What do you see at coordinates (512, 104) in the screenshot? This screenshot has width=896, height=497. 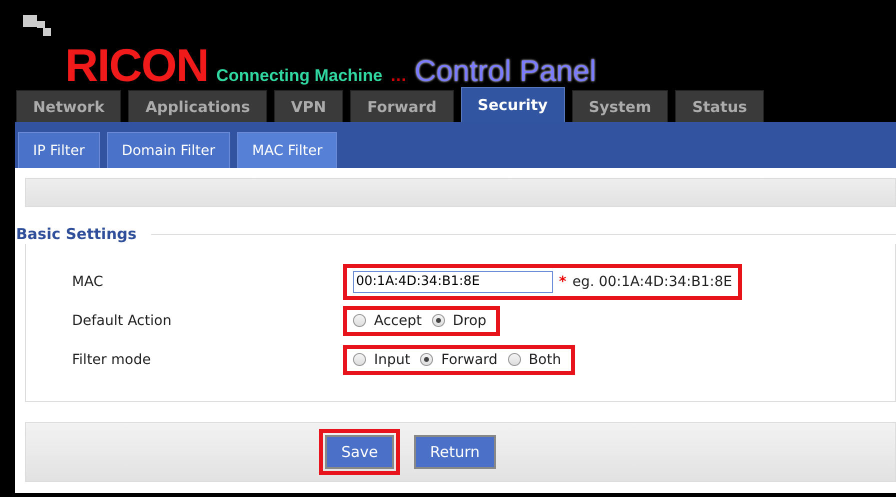 I see `nav-tab: Security` at bounding box center [512, 104].